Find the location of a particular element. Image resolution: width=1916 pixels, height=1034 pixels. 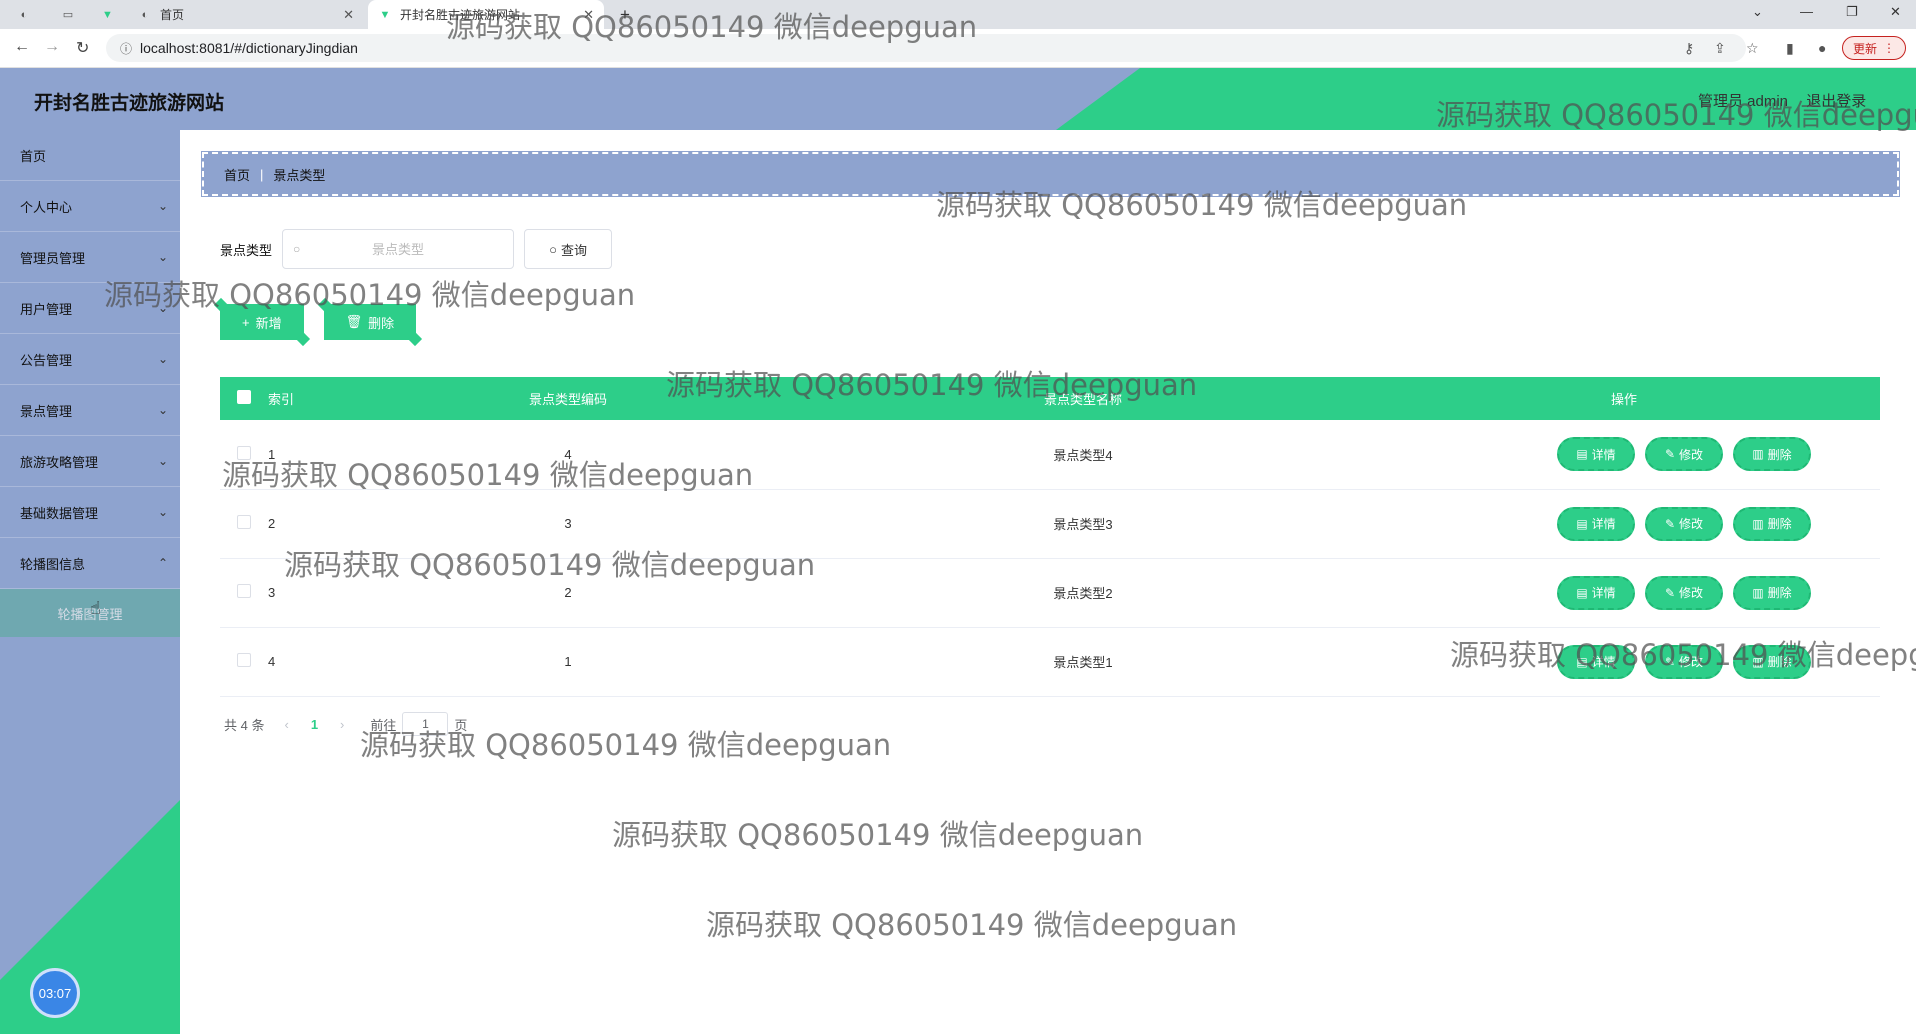

sidebar-item-guides: 旅游攻略管理 ⌄ is located at coordinates (90, 461).